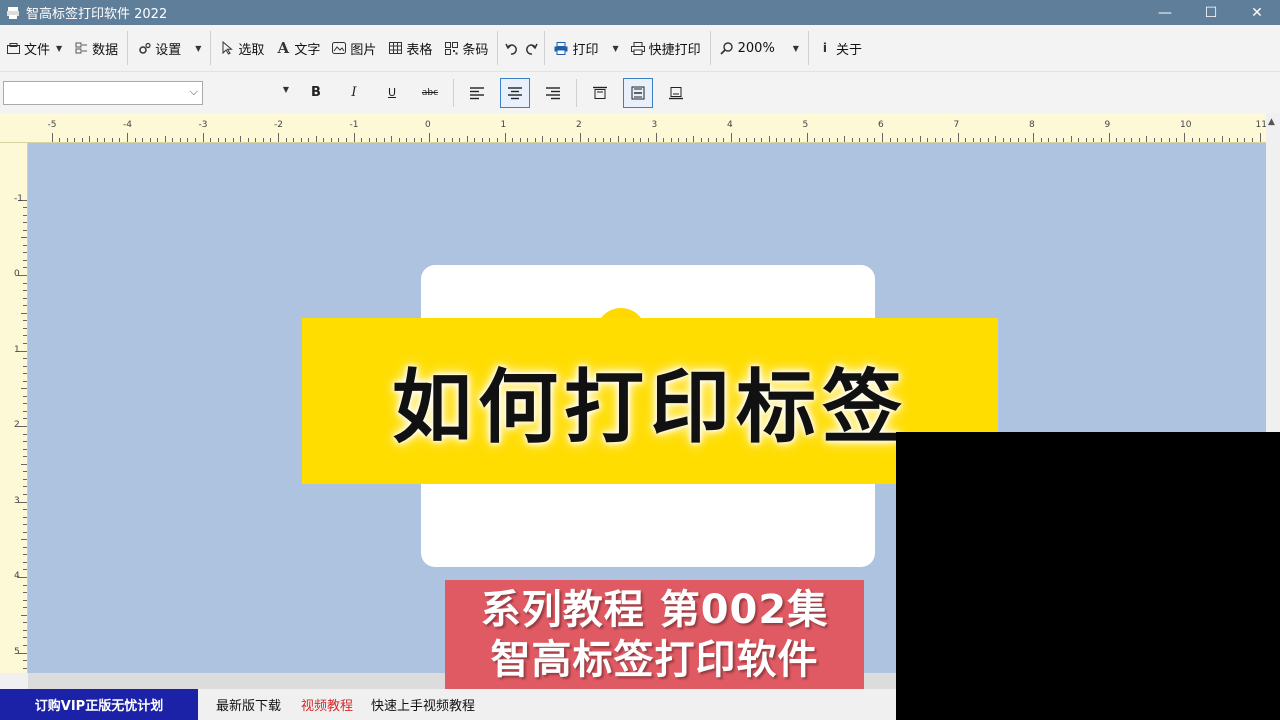 This screenshot has height=720, width=1280. Describe the element at coordinates (430, 93) in the screenshot. I see `strikethrough-button: abc` at that location.